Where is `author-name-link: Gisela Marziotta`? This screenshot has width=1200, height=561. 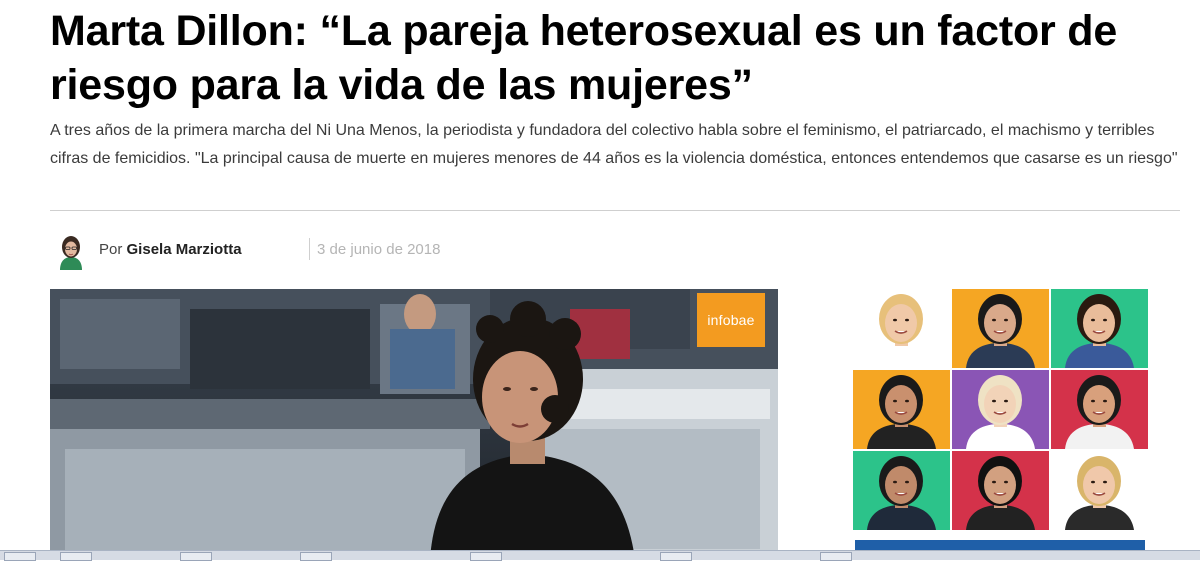
author-name-link: Gisela Marziotta is located at coordinates (184, 249).